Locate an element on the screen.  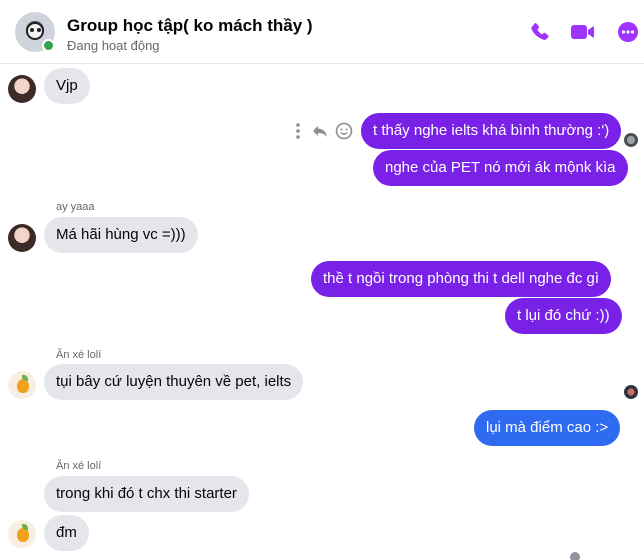
message-bubble-incoming: Vjp is located at coordinates (67, 86).